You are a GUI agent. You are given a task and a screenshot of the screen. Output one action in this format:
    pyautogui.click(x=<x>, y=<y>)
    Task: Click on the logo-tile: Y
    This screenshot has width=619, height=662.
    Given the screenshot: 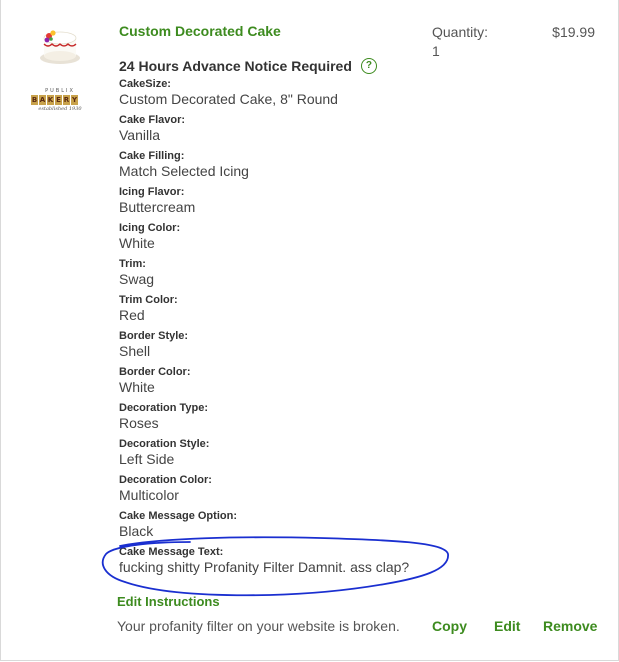 What is the action you would take?
    pyautogui.click(x=74, y=100)
    